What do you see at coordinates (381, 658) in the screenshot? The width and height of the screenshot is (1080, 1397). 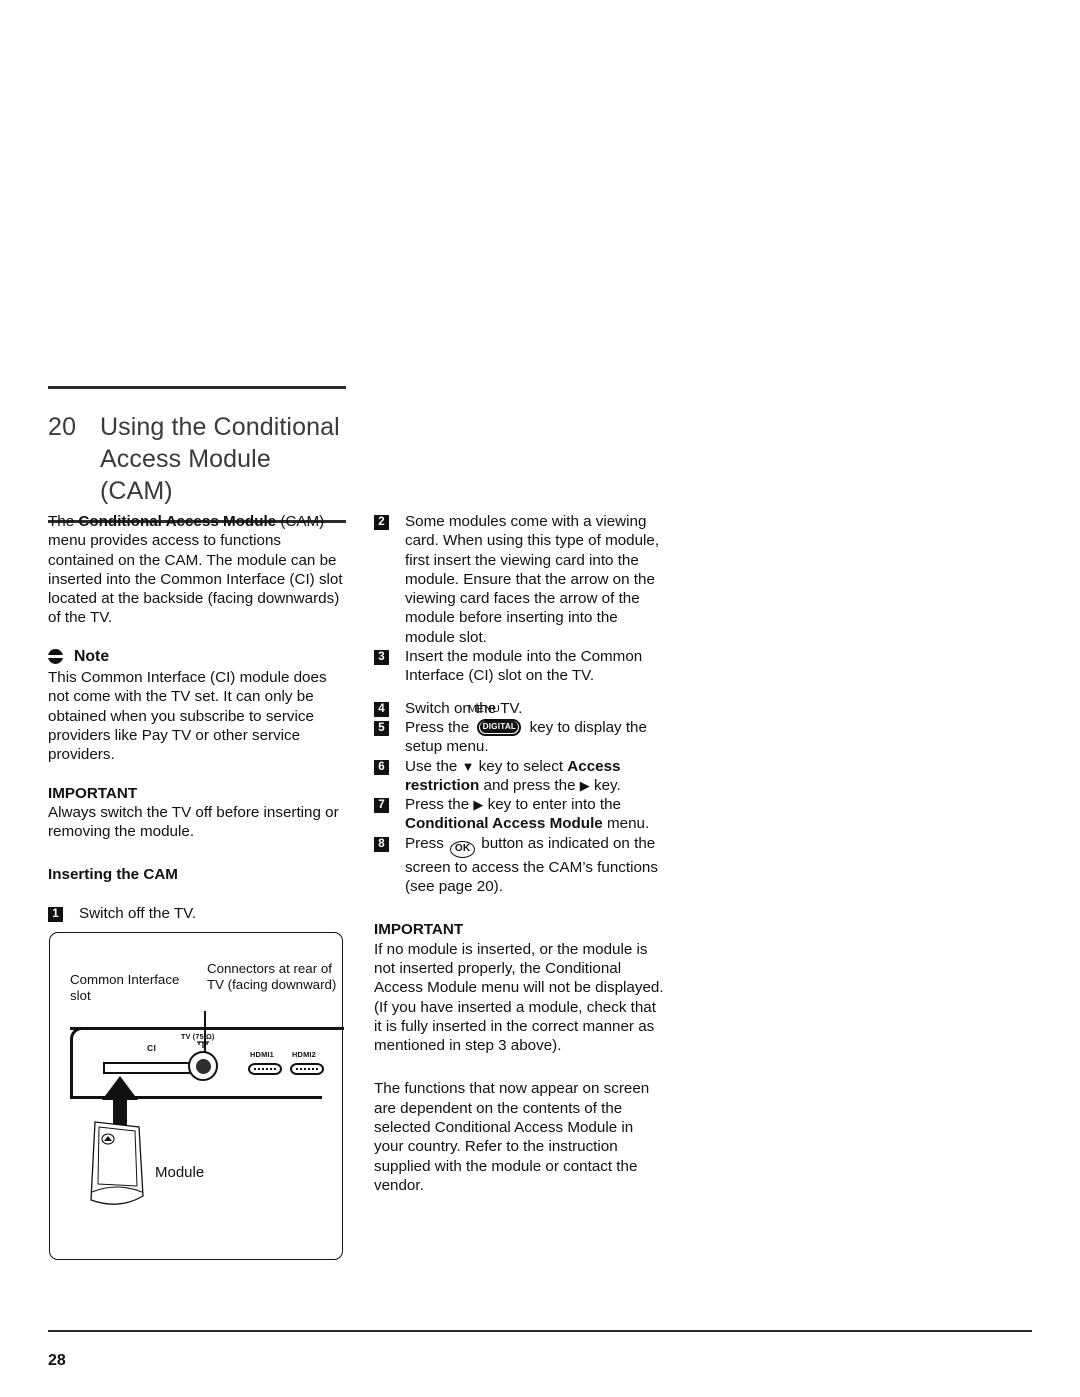 I see `step-number-badge: 3` at bounding box center [381, 658].